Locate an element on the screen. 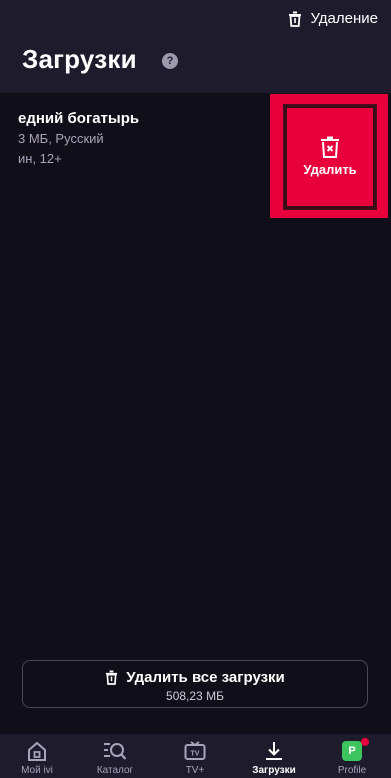 This screenshot has height=778, width=391. help-icon: ? is located at coordinates (170, 61).